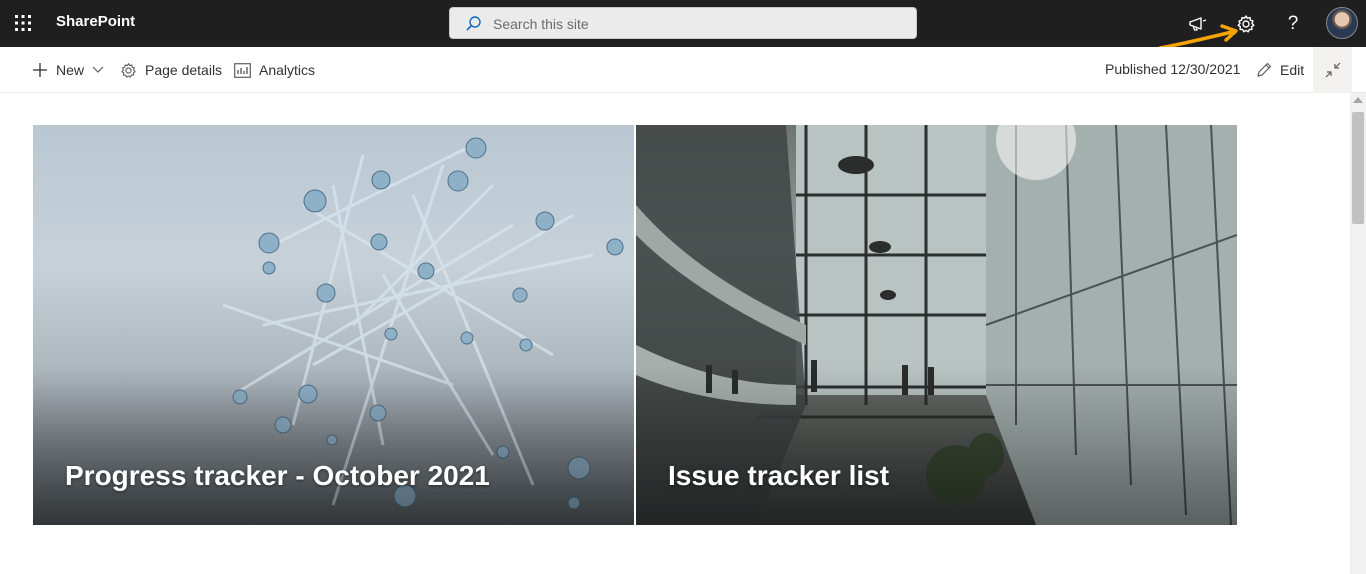  I want to click on suite-bar: SharePoint Search this site ?, so click(683, 23).